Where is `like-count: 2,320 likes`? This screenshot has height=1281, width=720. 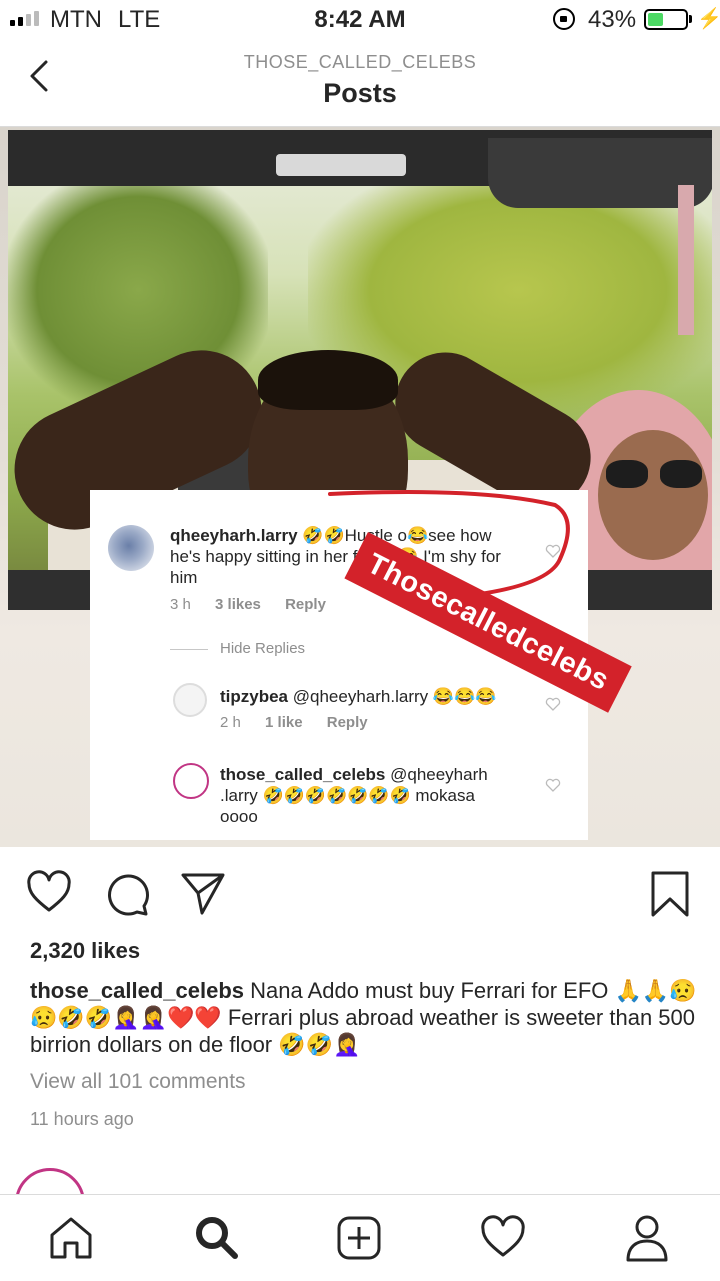 like-count: 2,320 likes is located at coordinates (85, 951).